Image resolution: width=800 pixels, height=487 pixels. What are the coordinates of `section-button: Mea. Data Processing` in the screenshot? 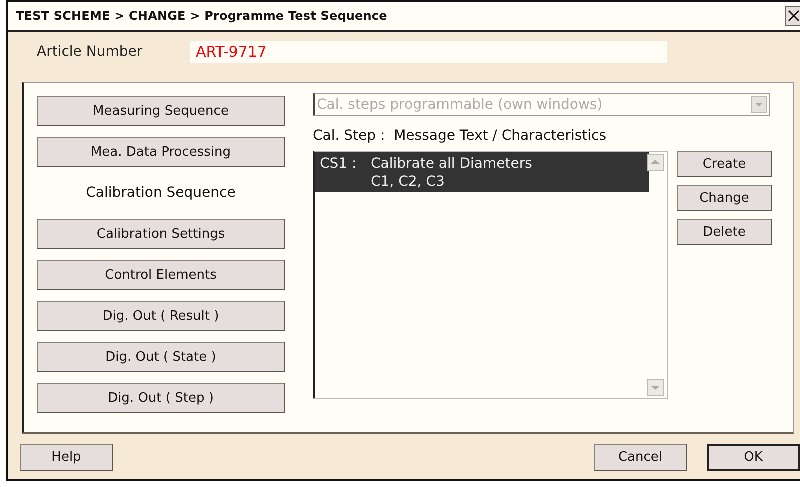 It's located at (161, 152).